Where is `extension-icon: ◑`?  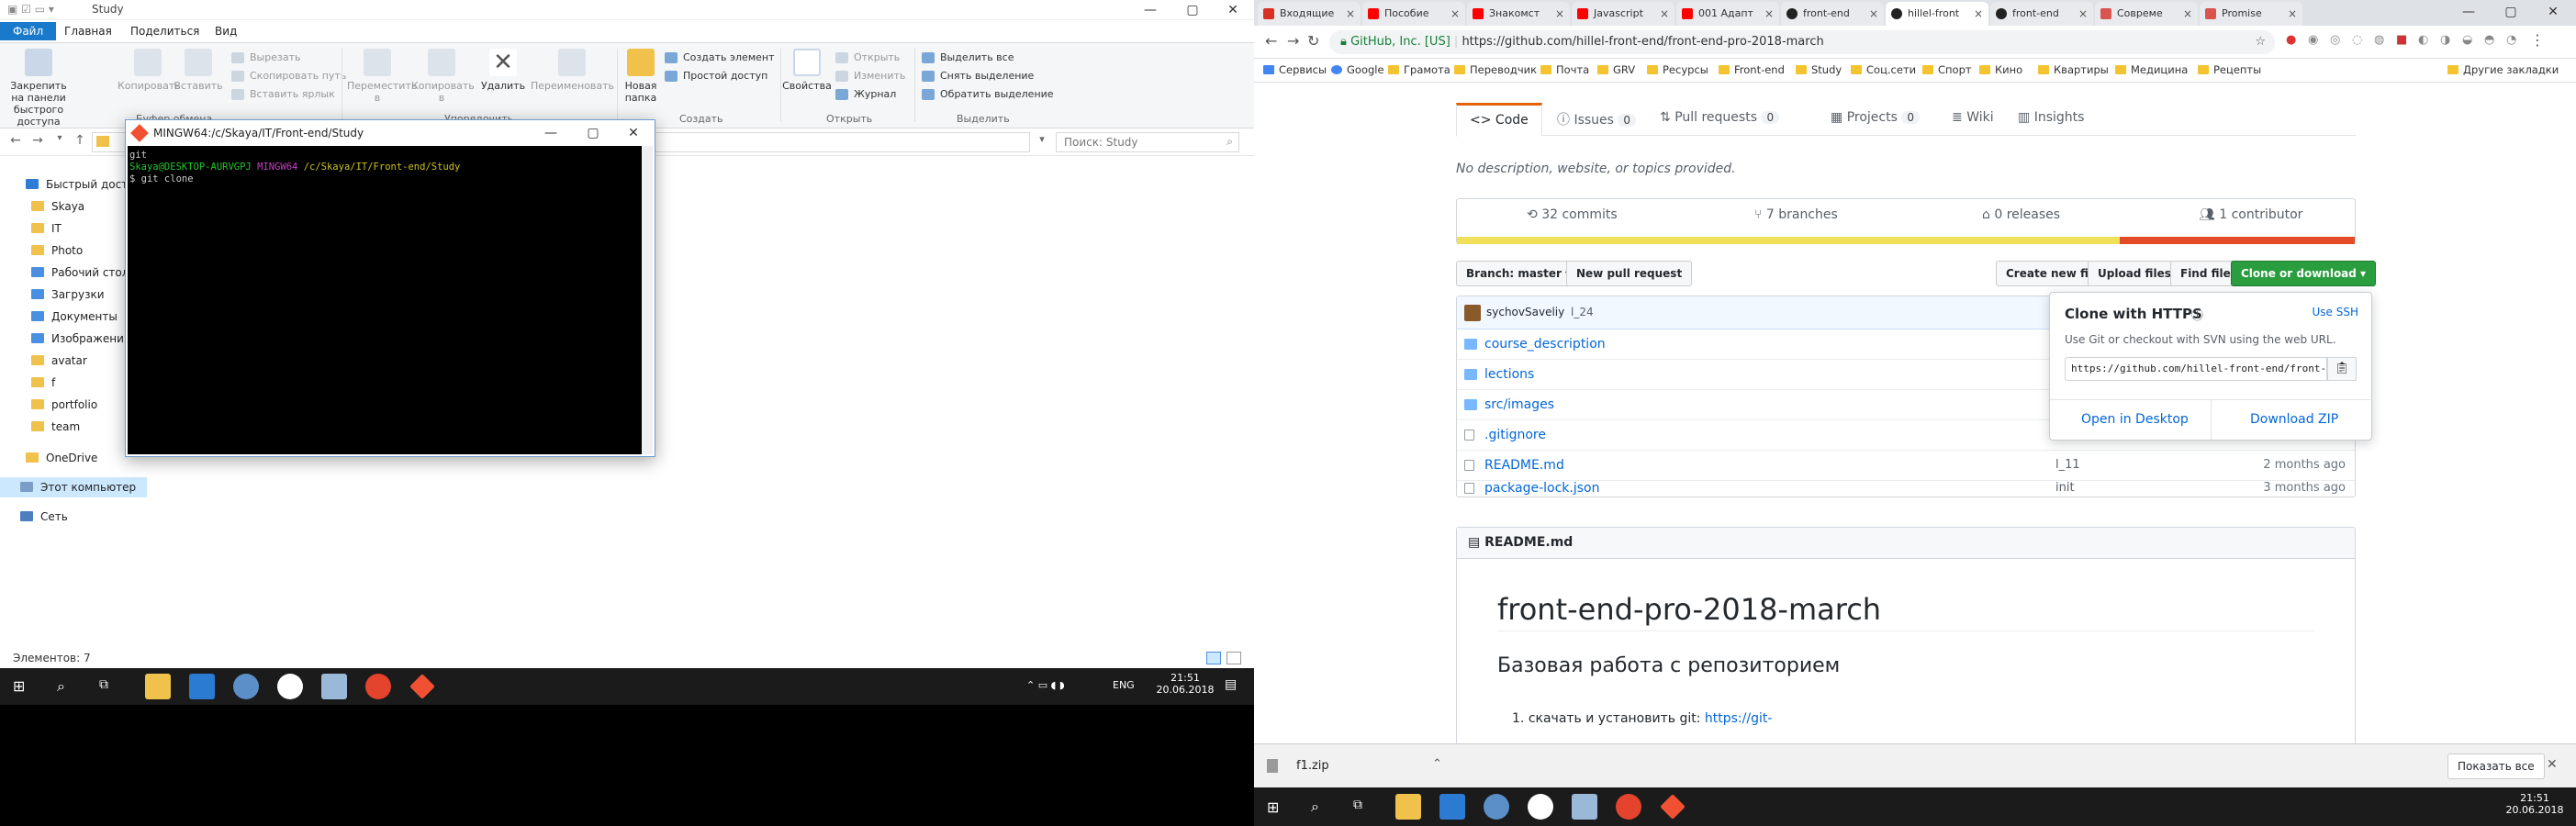 extension-icon: ◑ is located at coordinates (2445, 40).